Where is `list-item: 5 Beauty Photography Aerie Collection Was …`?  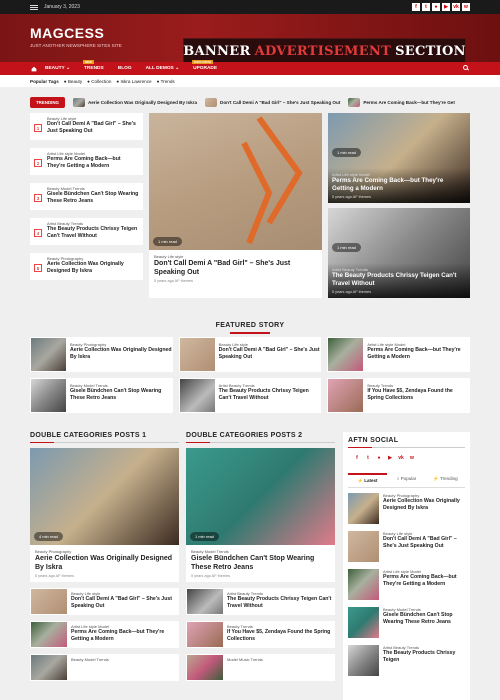
list-item: 5 Beauty Photography Aerie Collection Was … is located at coordinates (86, 266).